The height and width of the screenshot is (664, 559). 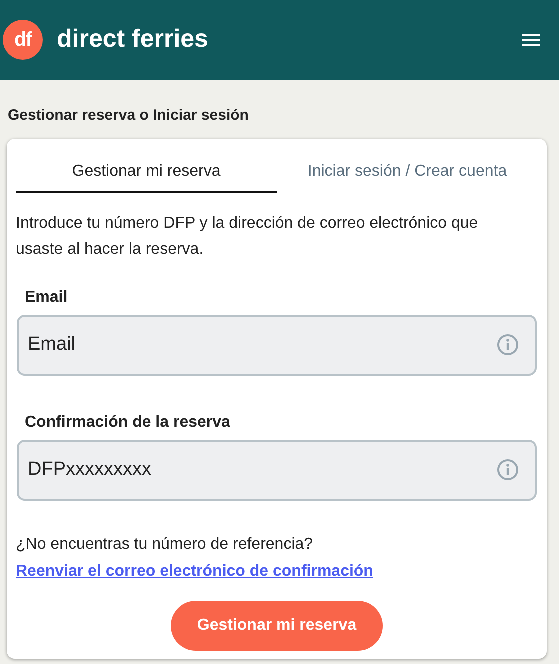 I want to click on intro-text: Introduce tu número DFP y la dirección de correo electrónico que usaste al hacer la reserva., so click(x=248, y=237).